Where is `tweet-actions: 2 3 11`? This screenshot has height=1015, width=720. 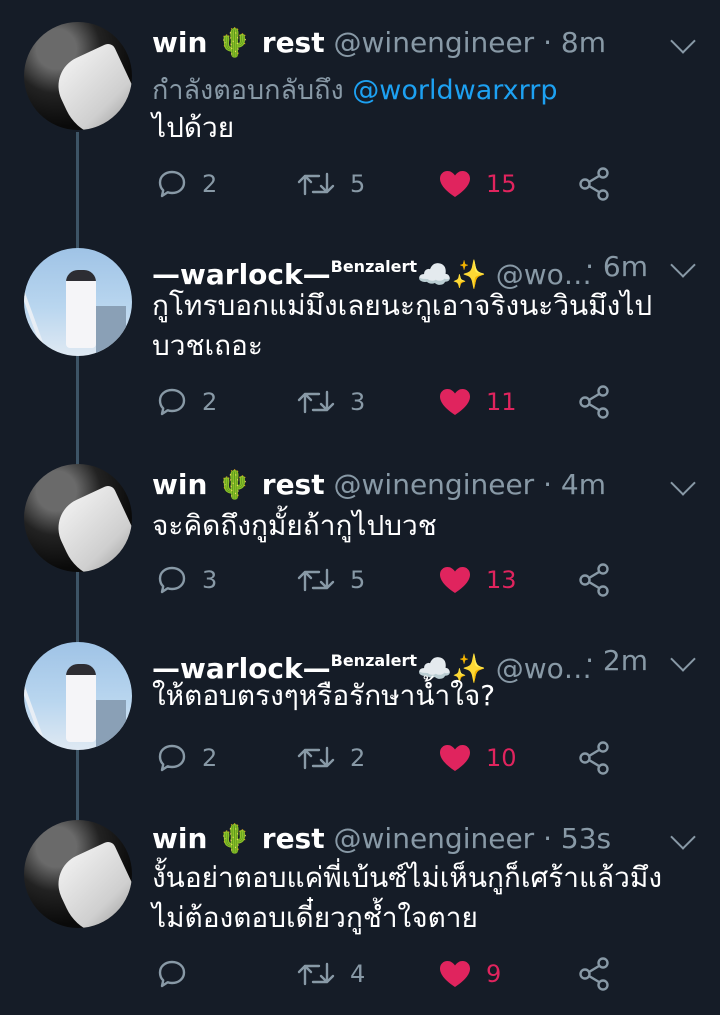 tweet-actions: 2 3 11 is located at coordinates (392, 402).